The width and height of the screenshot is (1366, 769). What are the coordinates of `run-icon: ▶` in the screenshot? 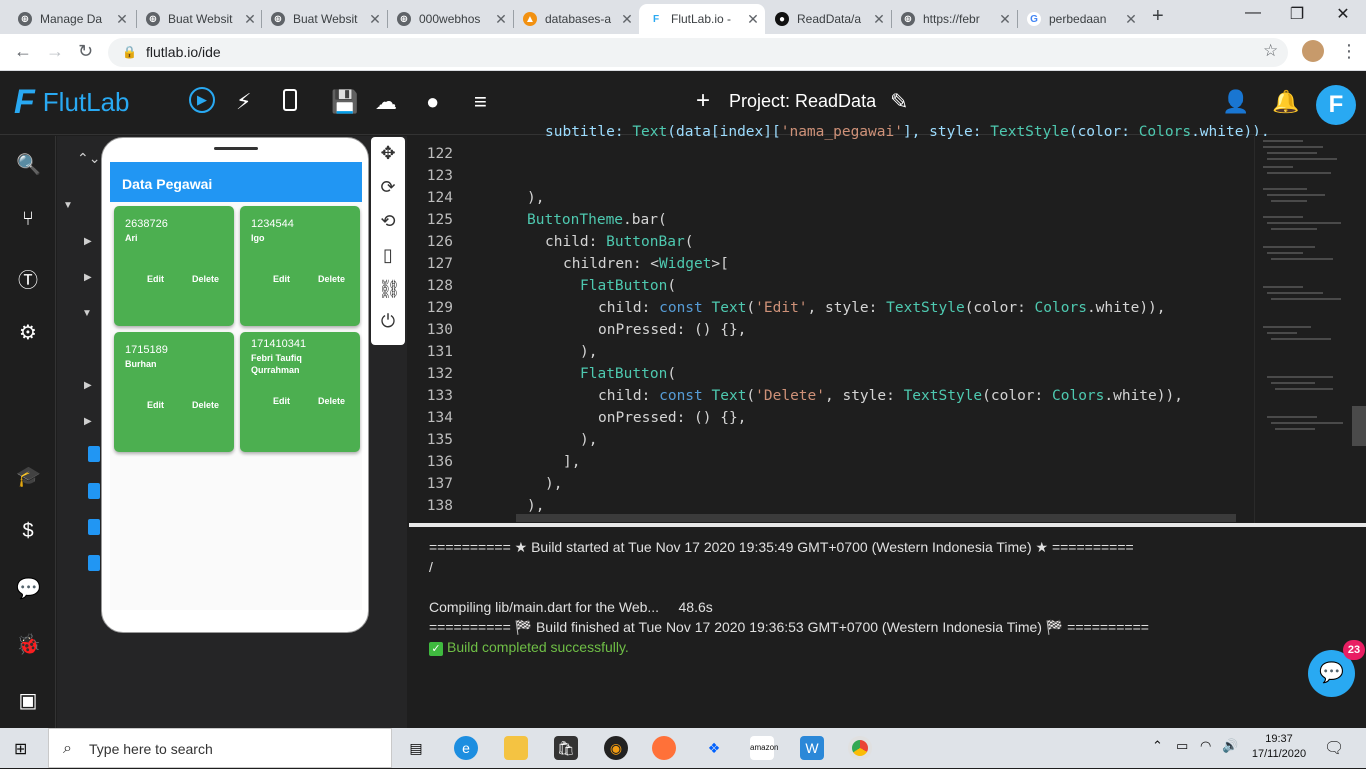 It's located at (202, 100).